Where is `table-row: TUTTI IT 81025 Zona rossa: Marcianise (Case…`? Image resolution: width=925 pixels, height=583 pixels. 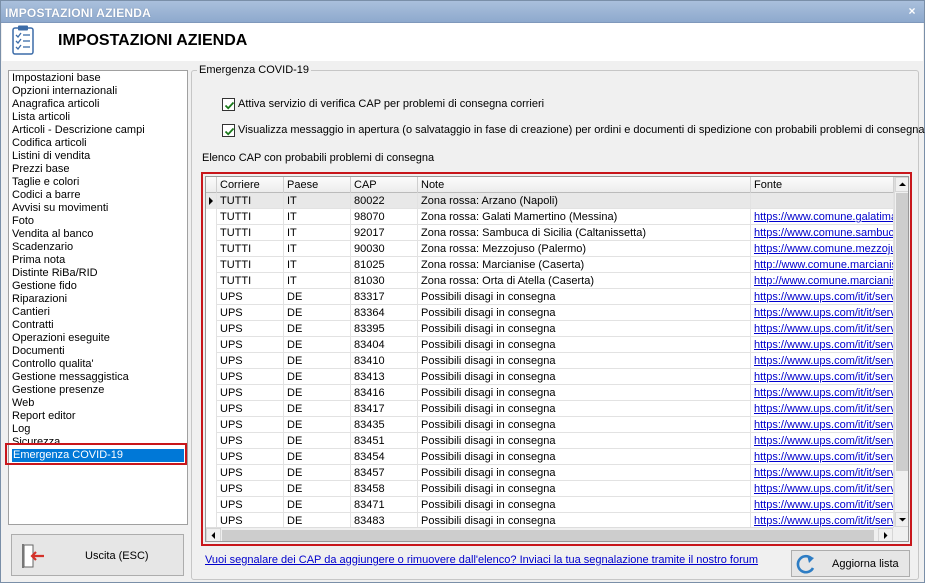
table-row: TUTTI IT 81025 Zona rossa: Marcianise (Case… is located at coordinates (550, 265).